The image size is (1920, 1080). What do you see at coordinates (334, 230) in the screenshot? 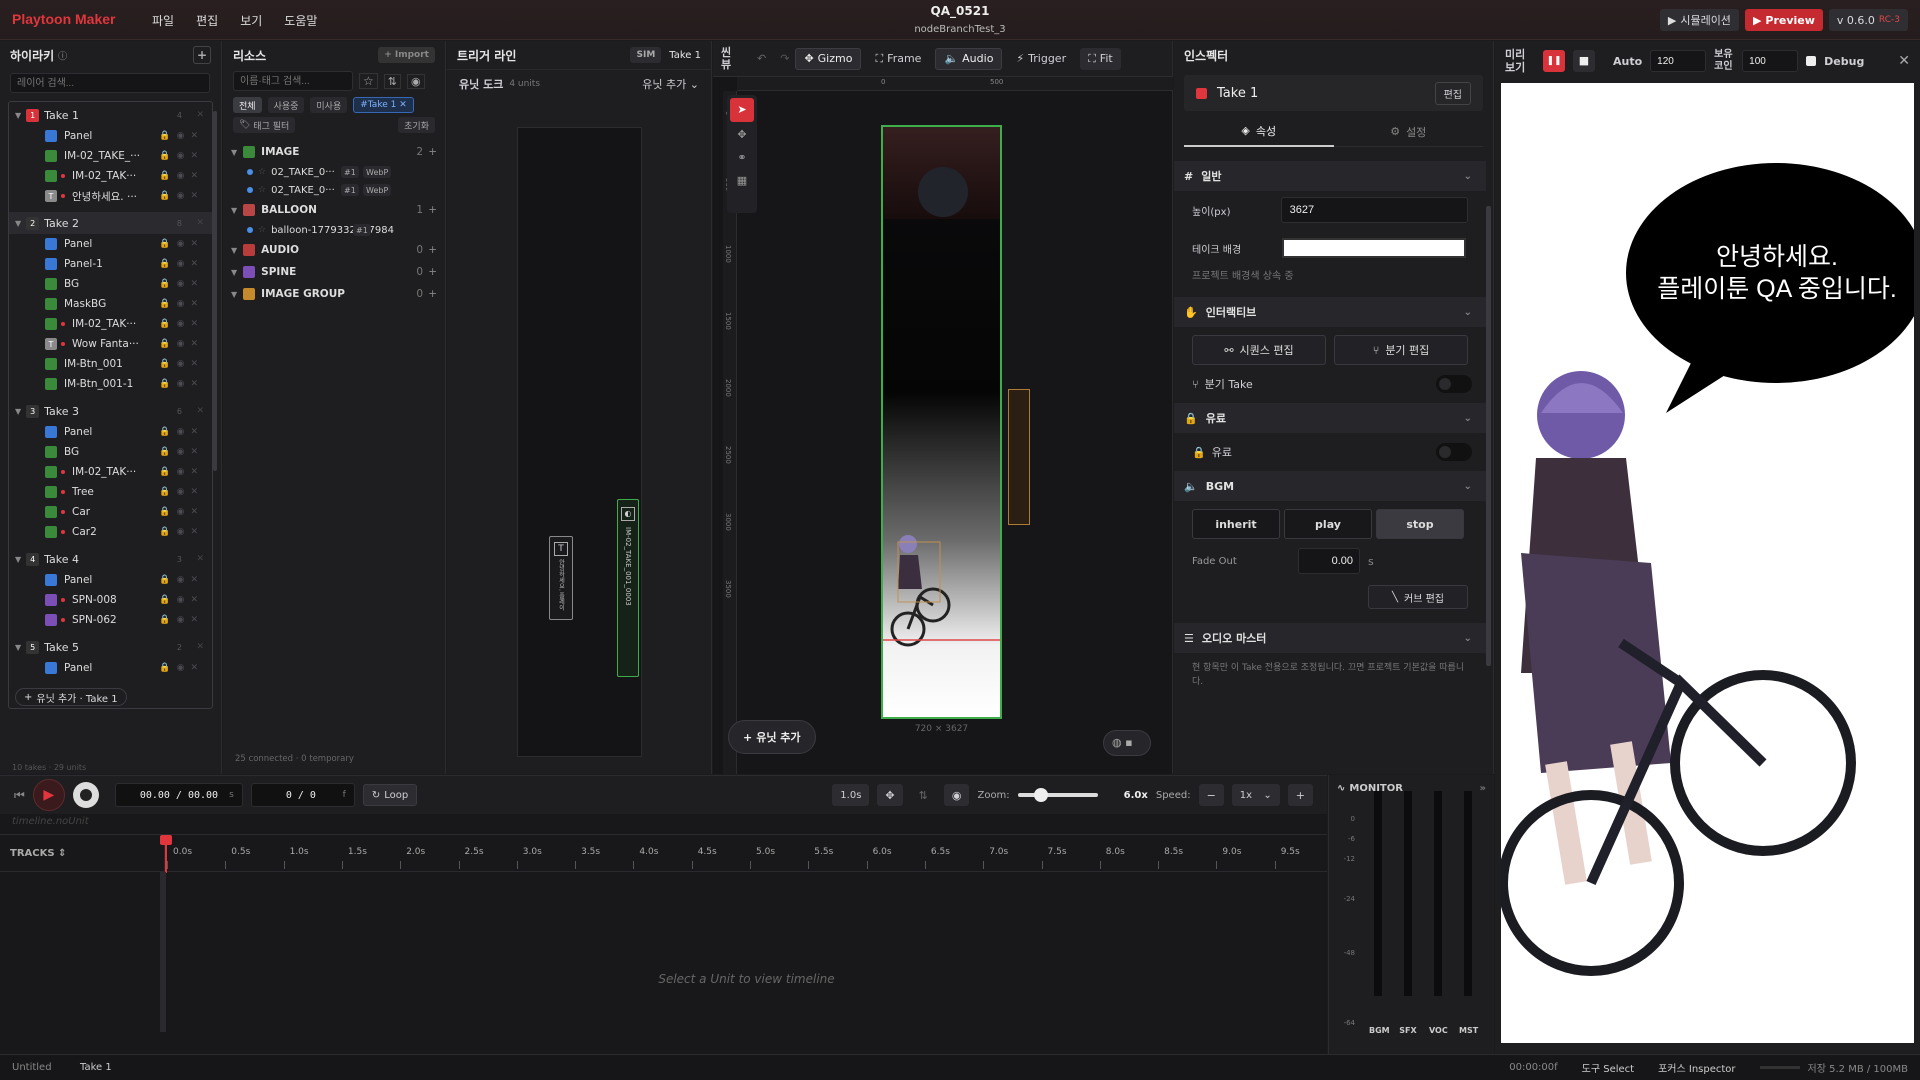
I see `resource-item: ☆ balloon-1779332737984 #1` at bounding box center [334, 230].